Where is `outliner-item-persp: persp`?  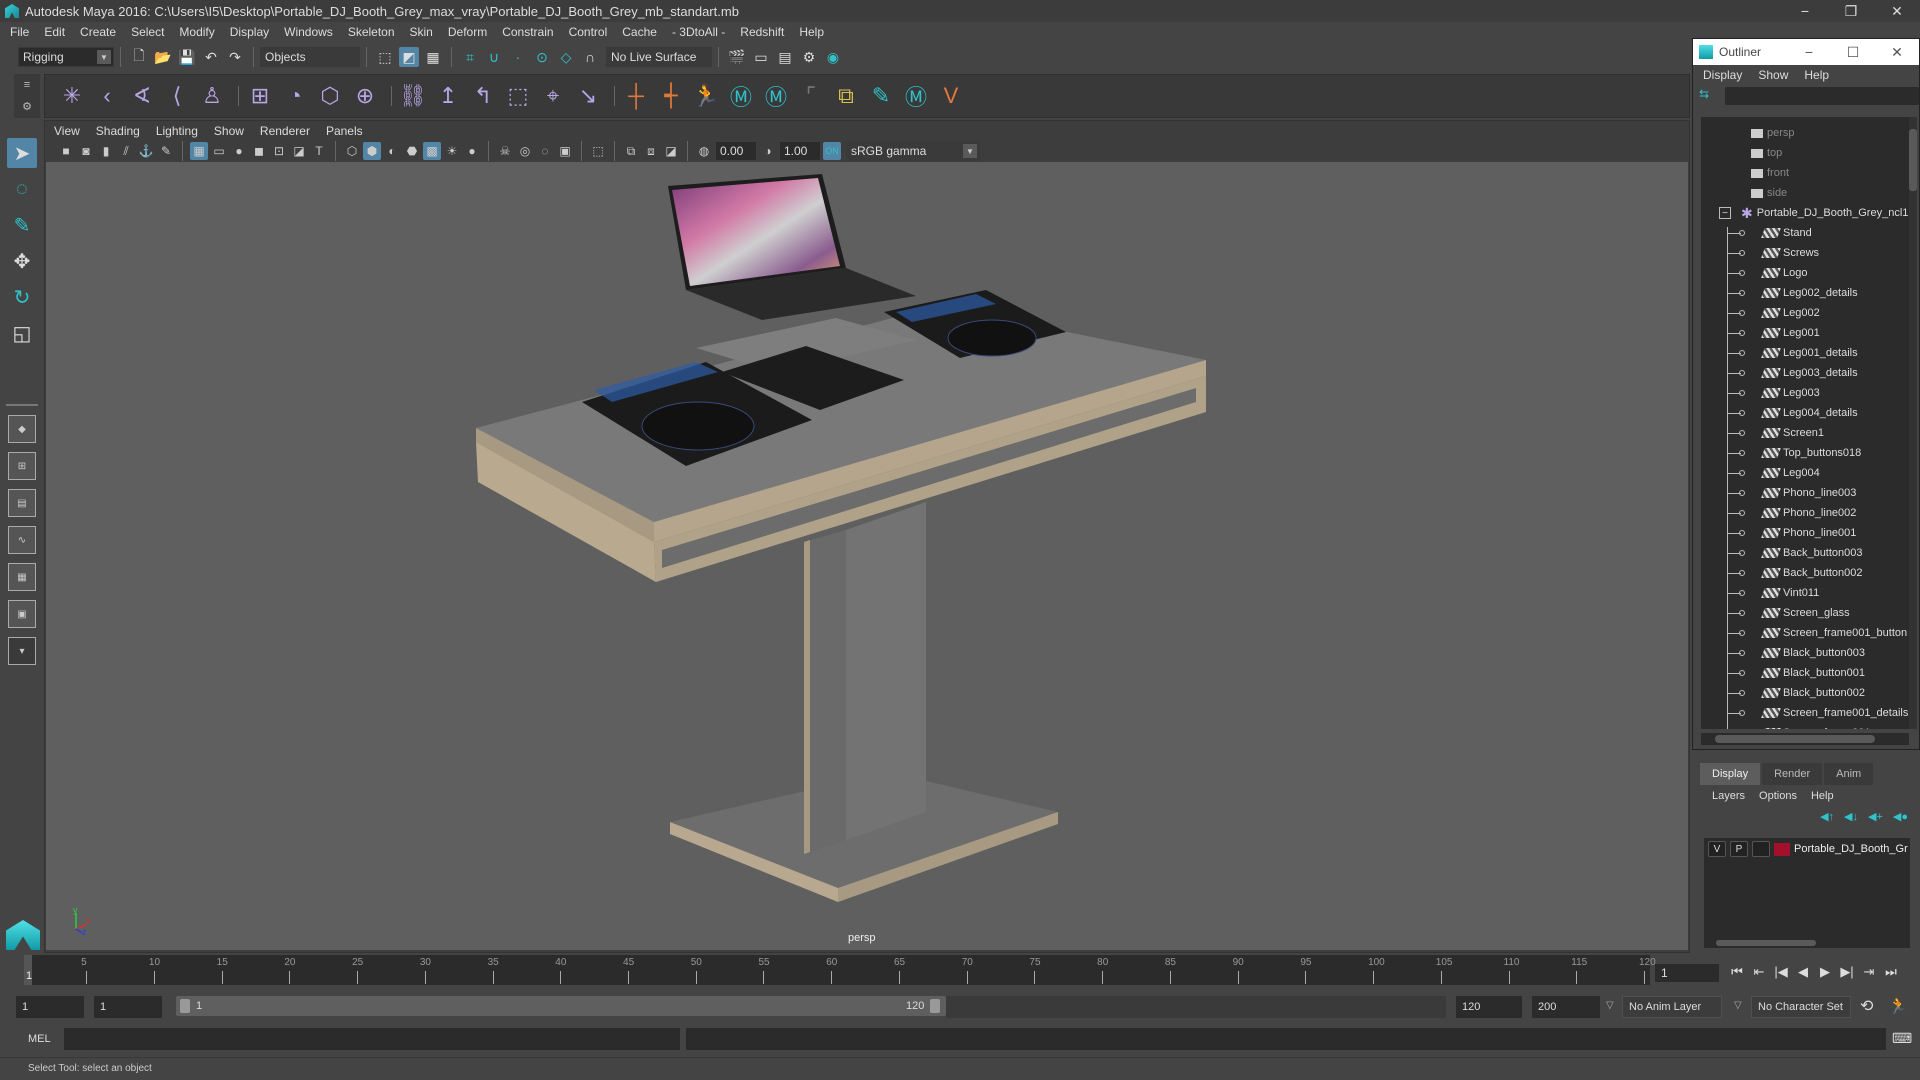 outliner-item-persp: persp is located at coordinates (1805, 133).